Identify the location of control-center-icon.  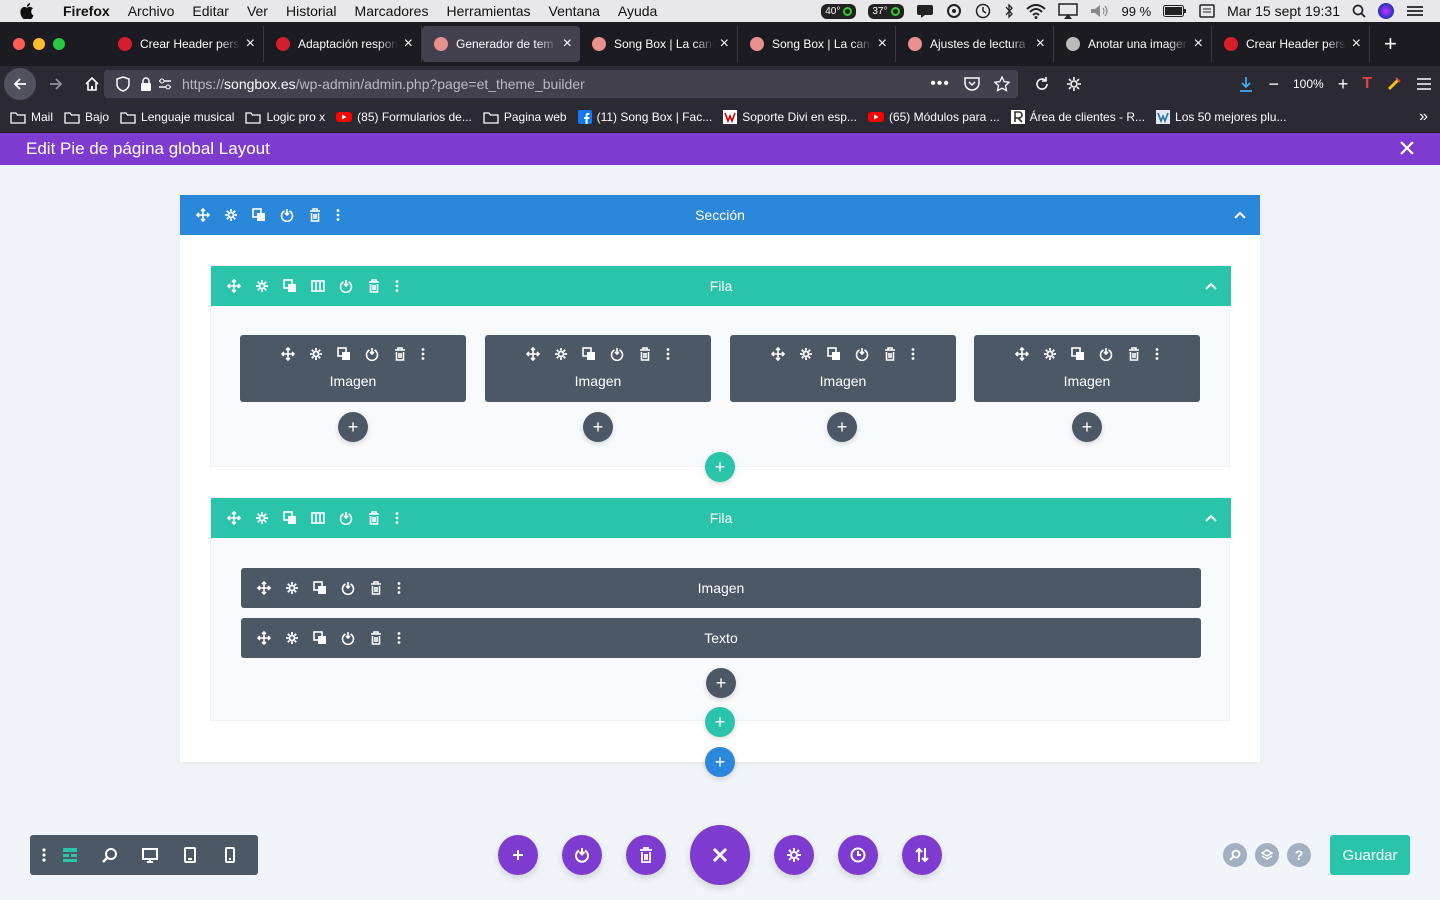
(1415, 11).